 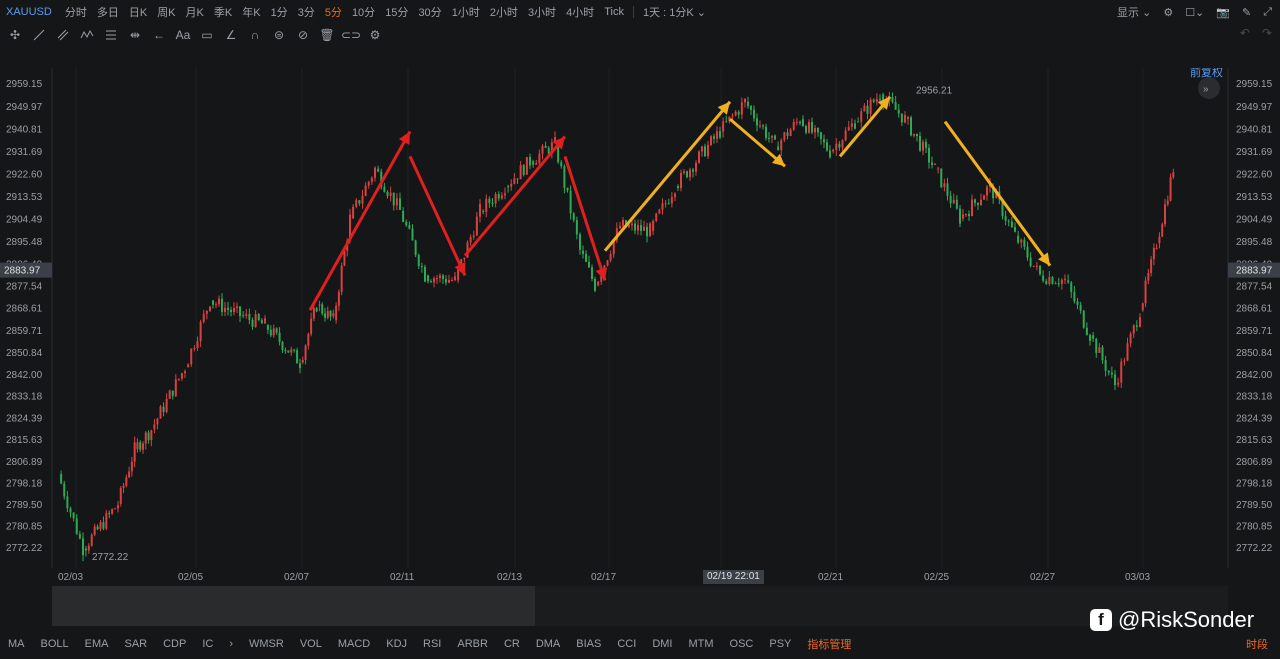 What do you see at coordinates (63, 35) in the screenshot?
I see `channel-icon` at bounding box center [63, 35].